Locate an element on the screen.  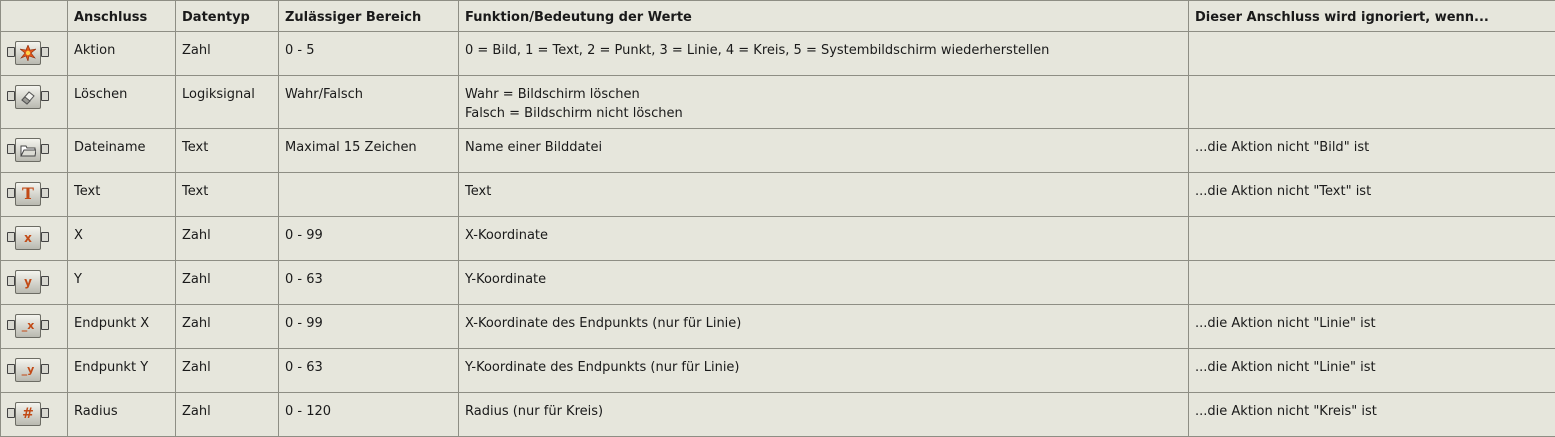
funktion-line-1: Radius (nur für Kreis) is located at coordinates (823, 411).